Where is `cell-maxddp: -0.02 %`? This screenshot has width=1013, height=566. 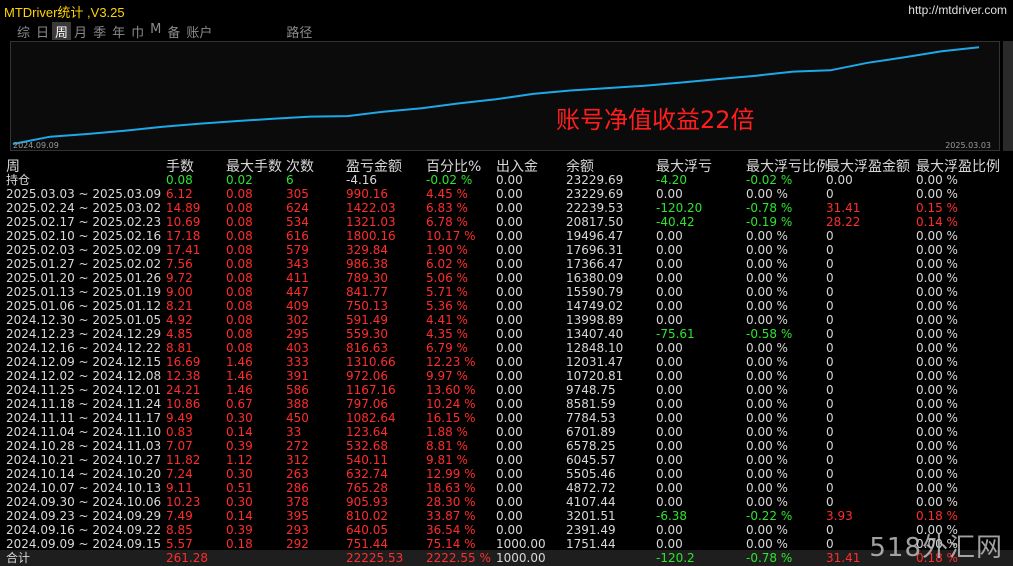
cell-maxddp: -0.02 % is located at coordinates (769, 180).